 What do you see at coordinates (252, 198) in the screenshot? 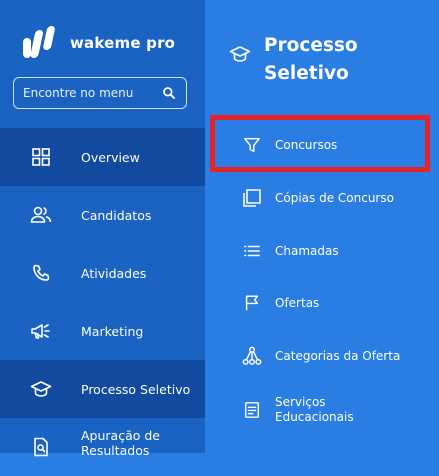
I see `copy-icon` at bounding box center [252, 198].